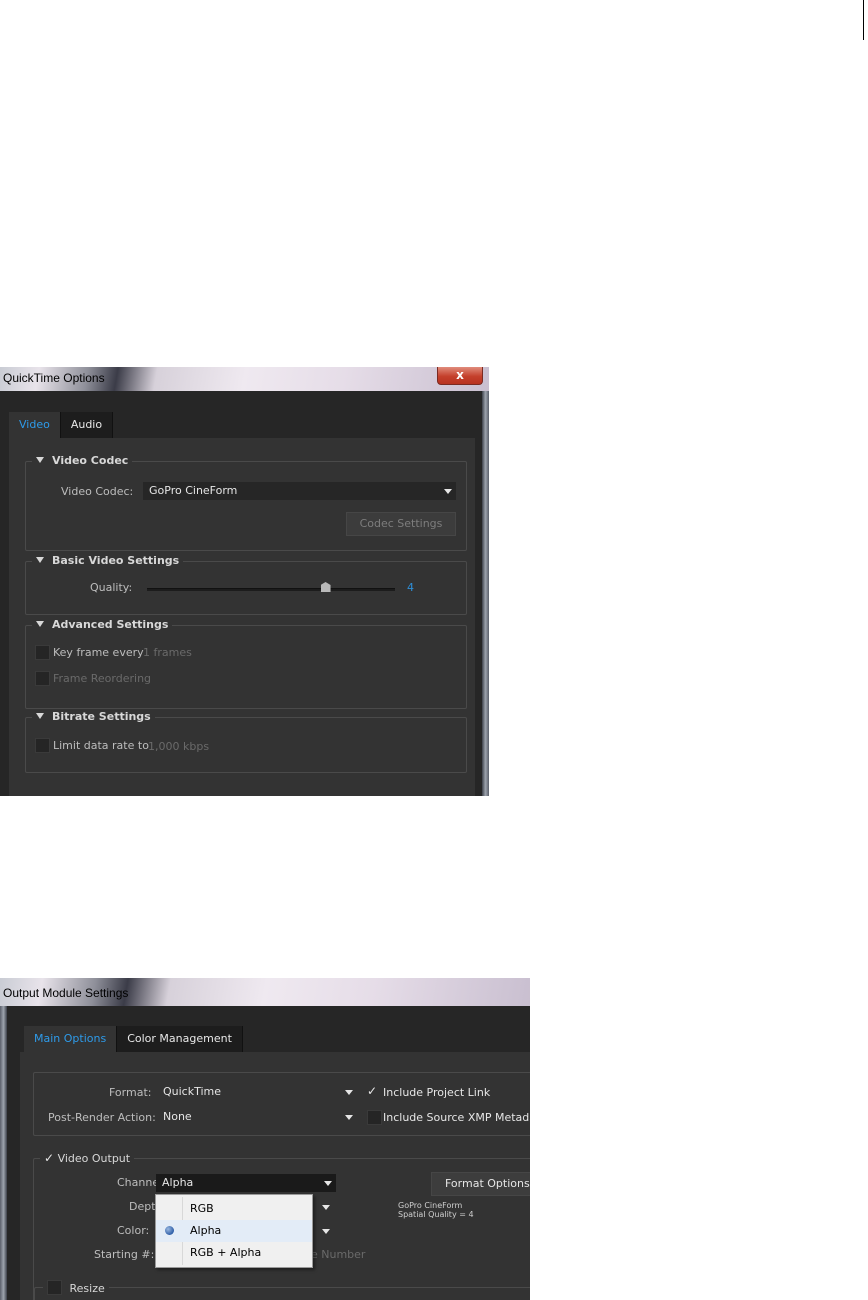  I want to click on starting-number-label: Starting #:, so click(124, 1254).